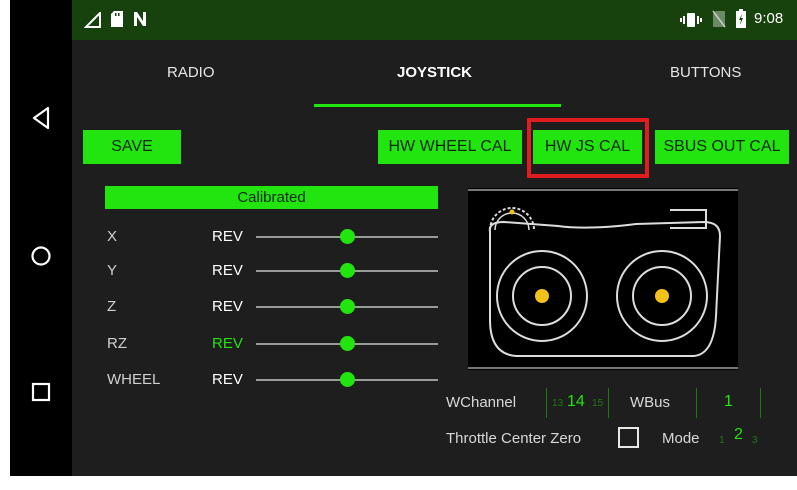 The height and width of the screenshot is (490, 797). What do you see at coordinates (722, 440) in the screenshot?
I see `mode-prev: 1` at bounding box center [722, 440].